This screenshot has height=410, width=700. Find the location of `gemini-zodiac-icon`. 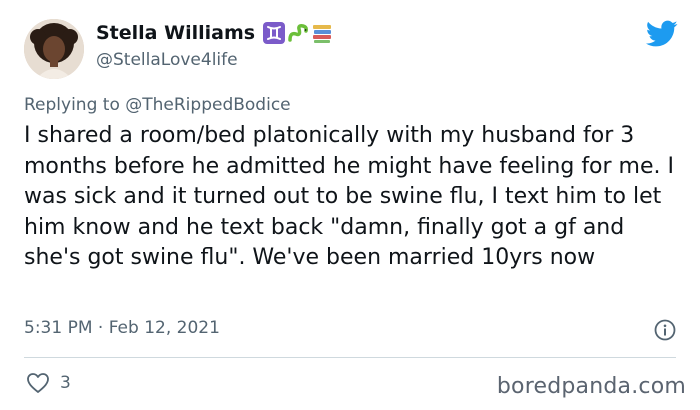

gemini-zodiac-icon is located at coordinates (274, 33).